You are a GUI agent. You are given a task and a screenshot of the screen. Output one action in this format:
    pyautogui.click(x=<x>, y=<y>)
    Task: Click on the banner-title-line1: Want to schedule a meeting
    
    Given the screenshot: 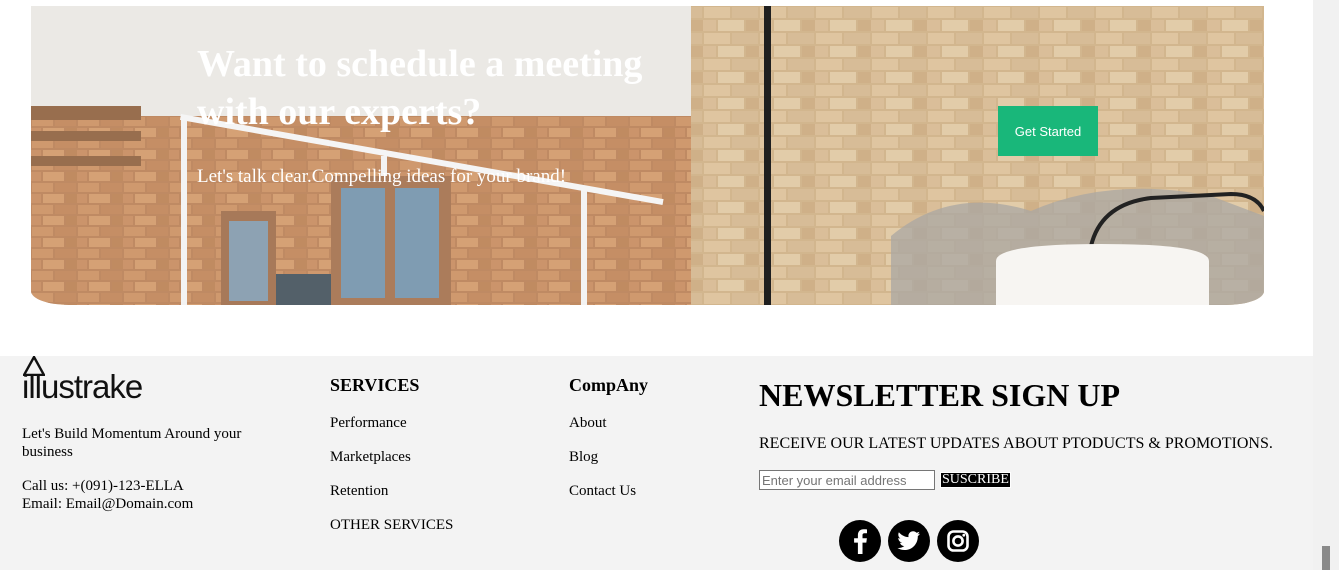 What is the action you would take?
    pyautogui.click(x=420, y=64)
    